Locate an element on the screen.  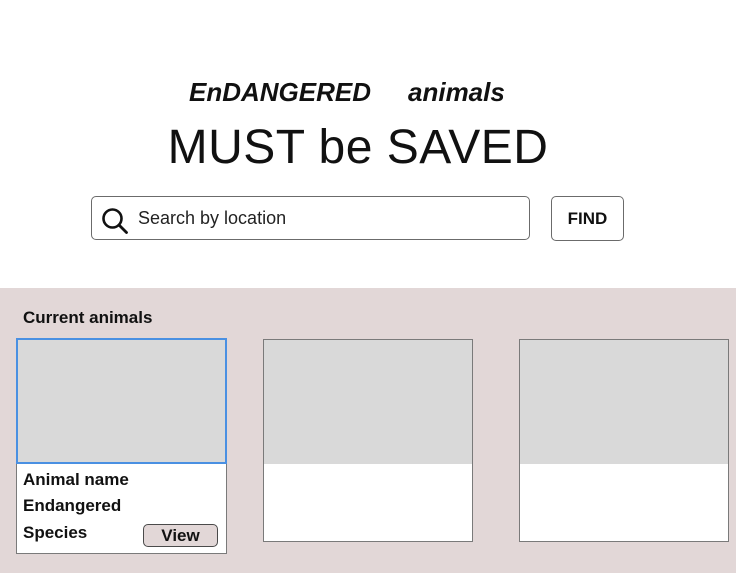
animal-species-label: Species is located at coordinates (55, 532).